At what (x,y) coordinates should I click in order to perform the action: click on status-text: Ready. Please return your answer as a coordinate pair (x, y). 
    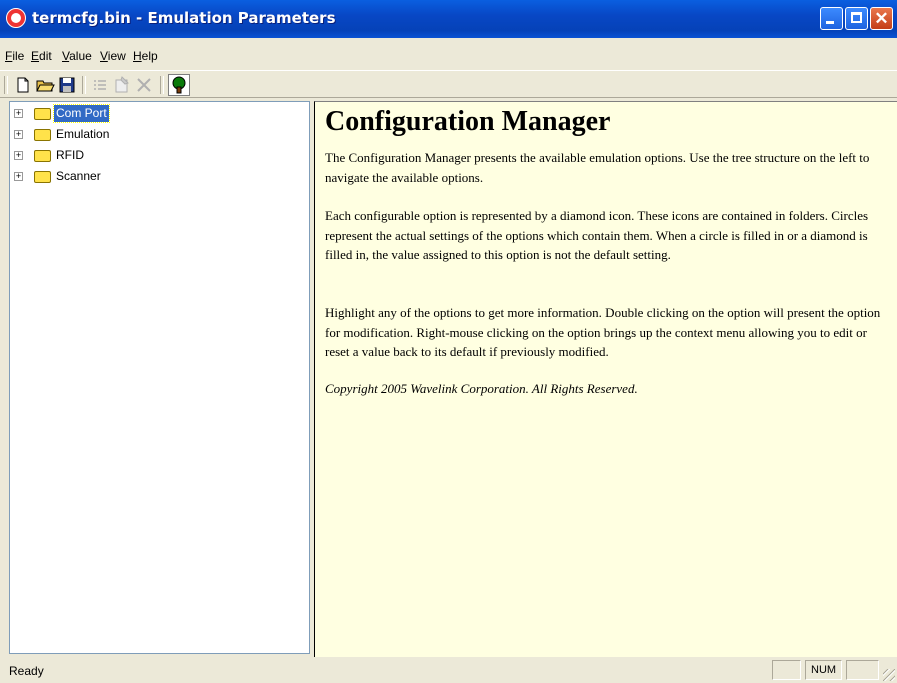
    Looking at the image, I should click on (26, 671).